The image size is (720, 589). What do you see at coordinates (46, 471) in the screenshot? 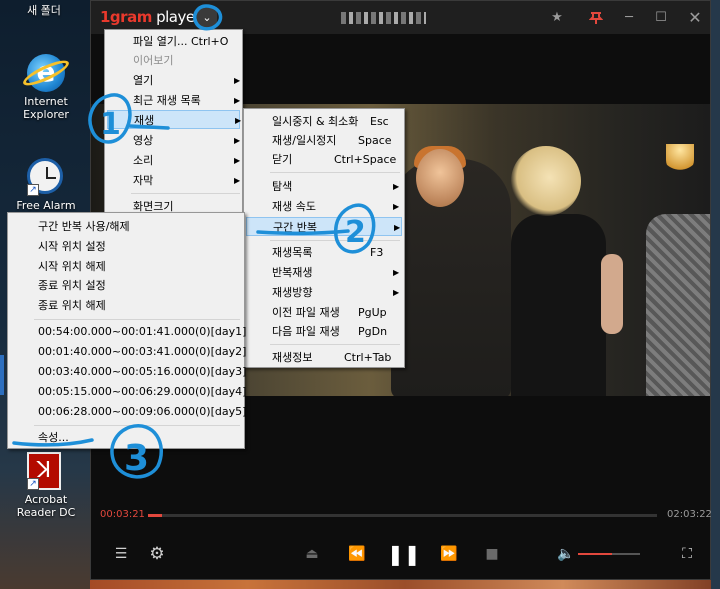
I see `acrobat-icon: ꓘ ↗` at bounding box center [46, 471].